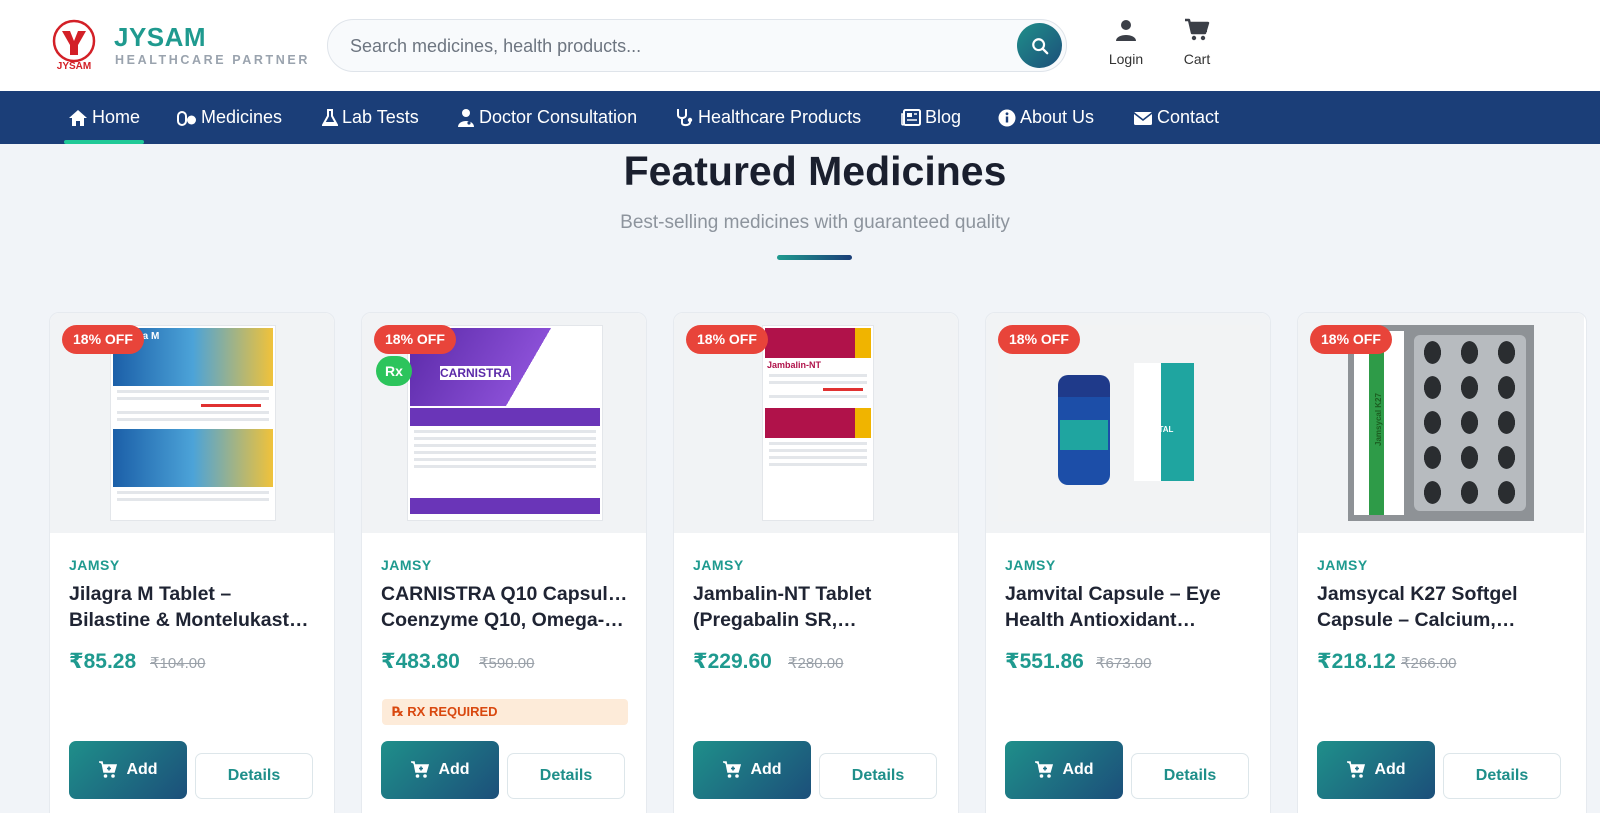  What do you see at coordinates (380, 117) in the screenshot?
I see `nav-label-lab-tests: Lab Tests` at bounding box center [380, 117].